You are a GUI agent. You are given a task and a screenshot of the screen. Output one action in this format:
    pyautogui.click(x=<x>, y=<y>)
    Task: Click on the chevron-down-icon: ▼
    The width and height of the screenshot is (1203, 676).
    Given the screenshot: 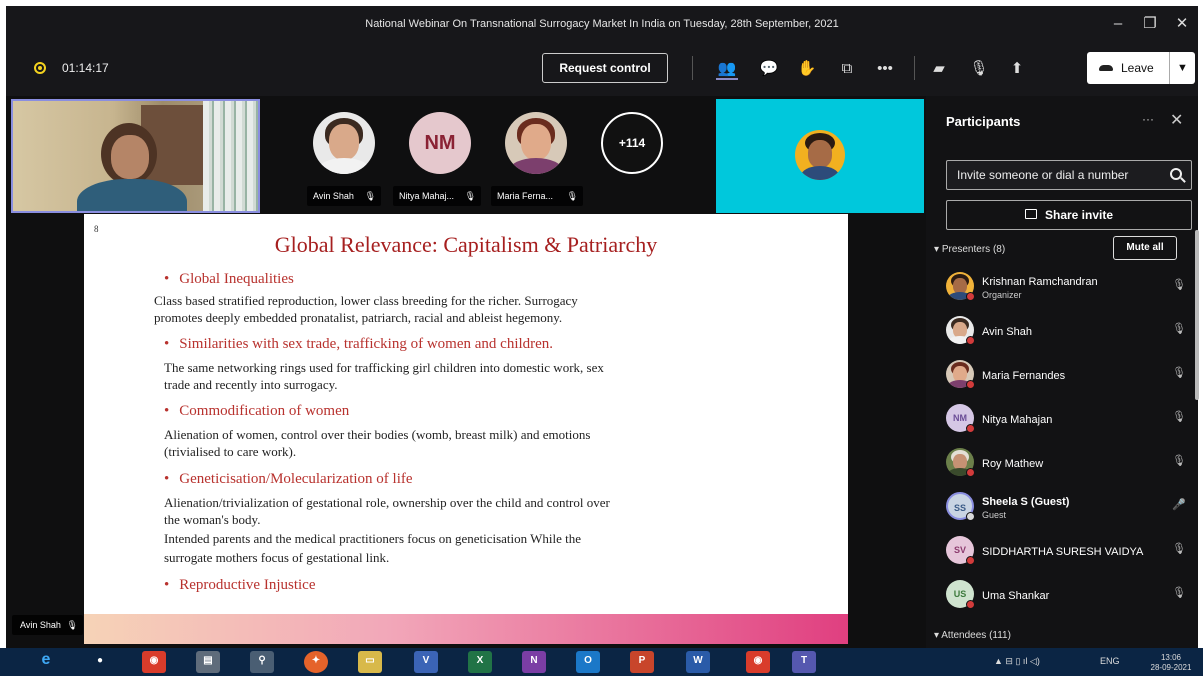 What is the action you would take?
    pyautogui.click(x=1182, y=68)
    